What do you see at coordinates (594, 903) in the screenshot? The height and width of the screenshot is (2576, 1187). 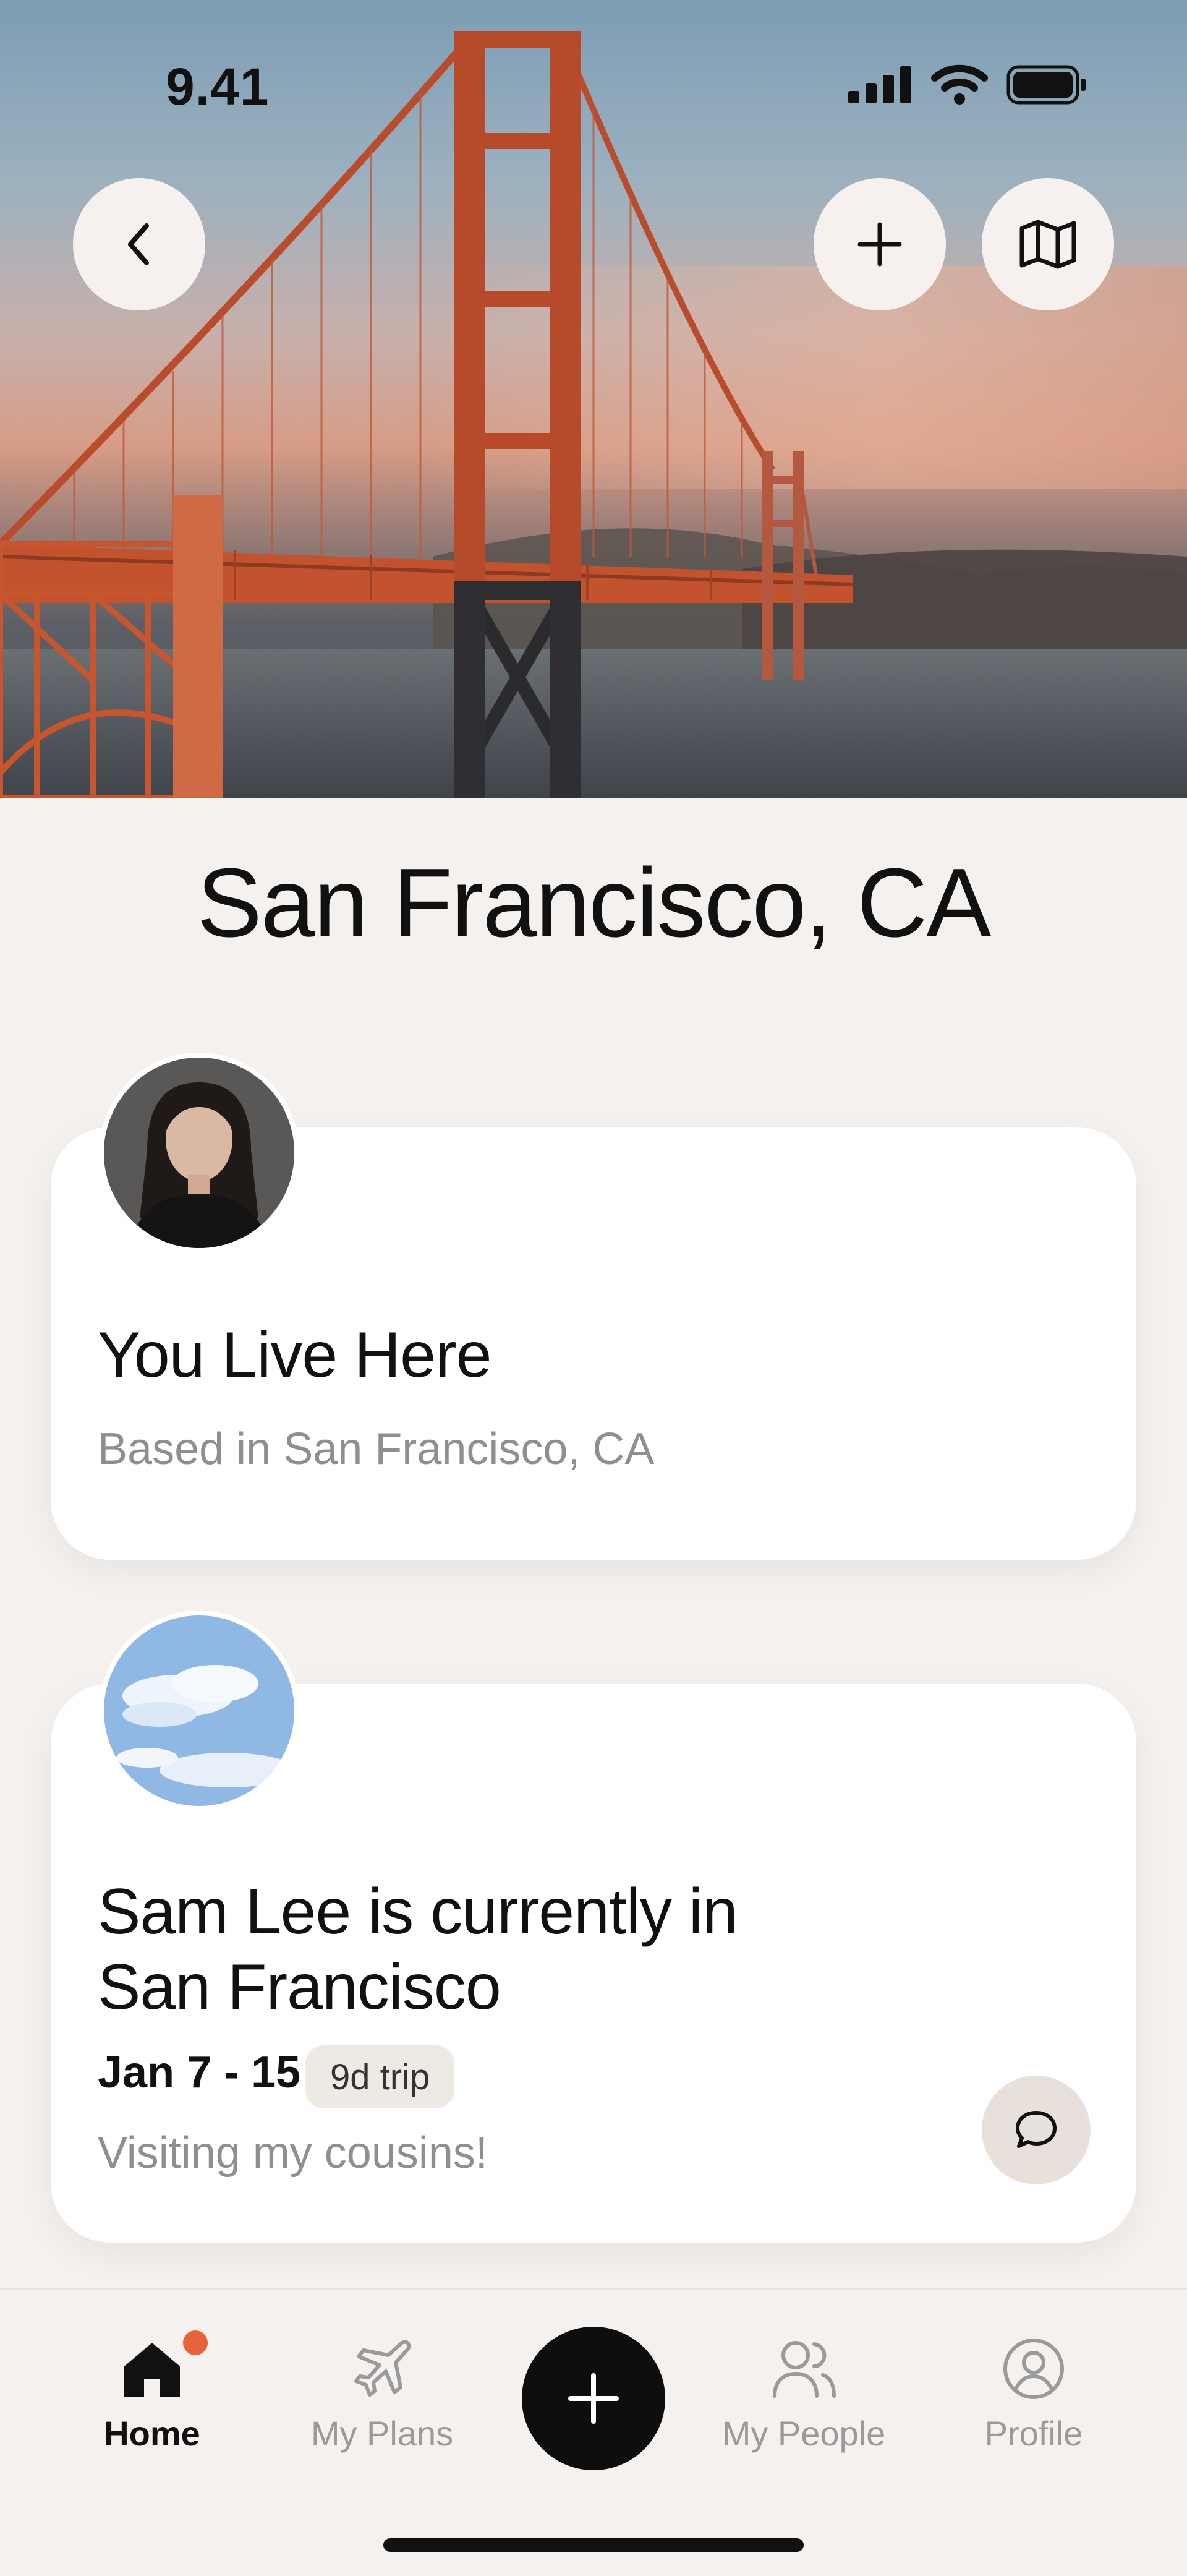 I see `page-title: San Francisco, CA` at bounding box center [594, 903].